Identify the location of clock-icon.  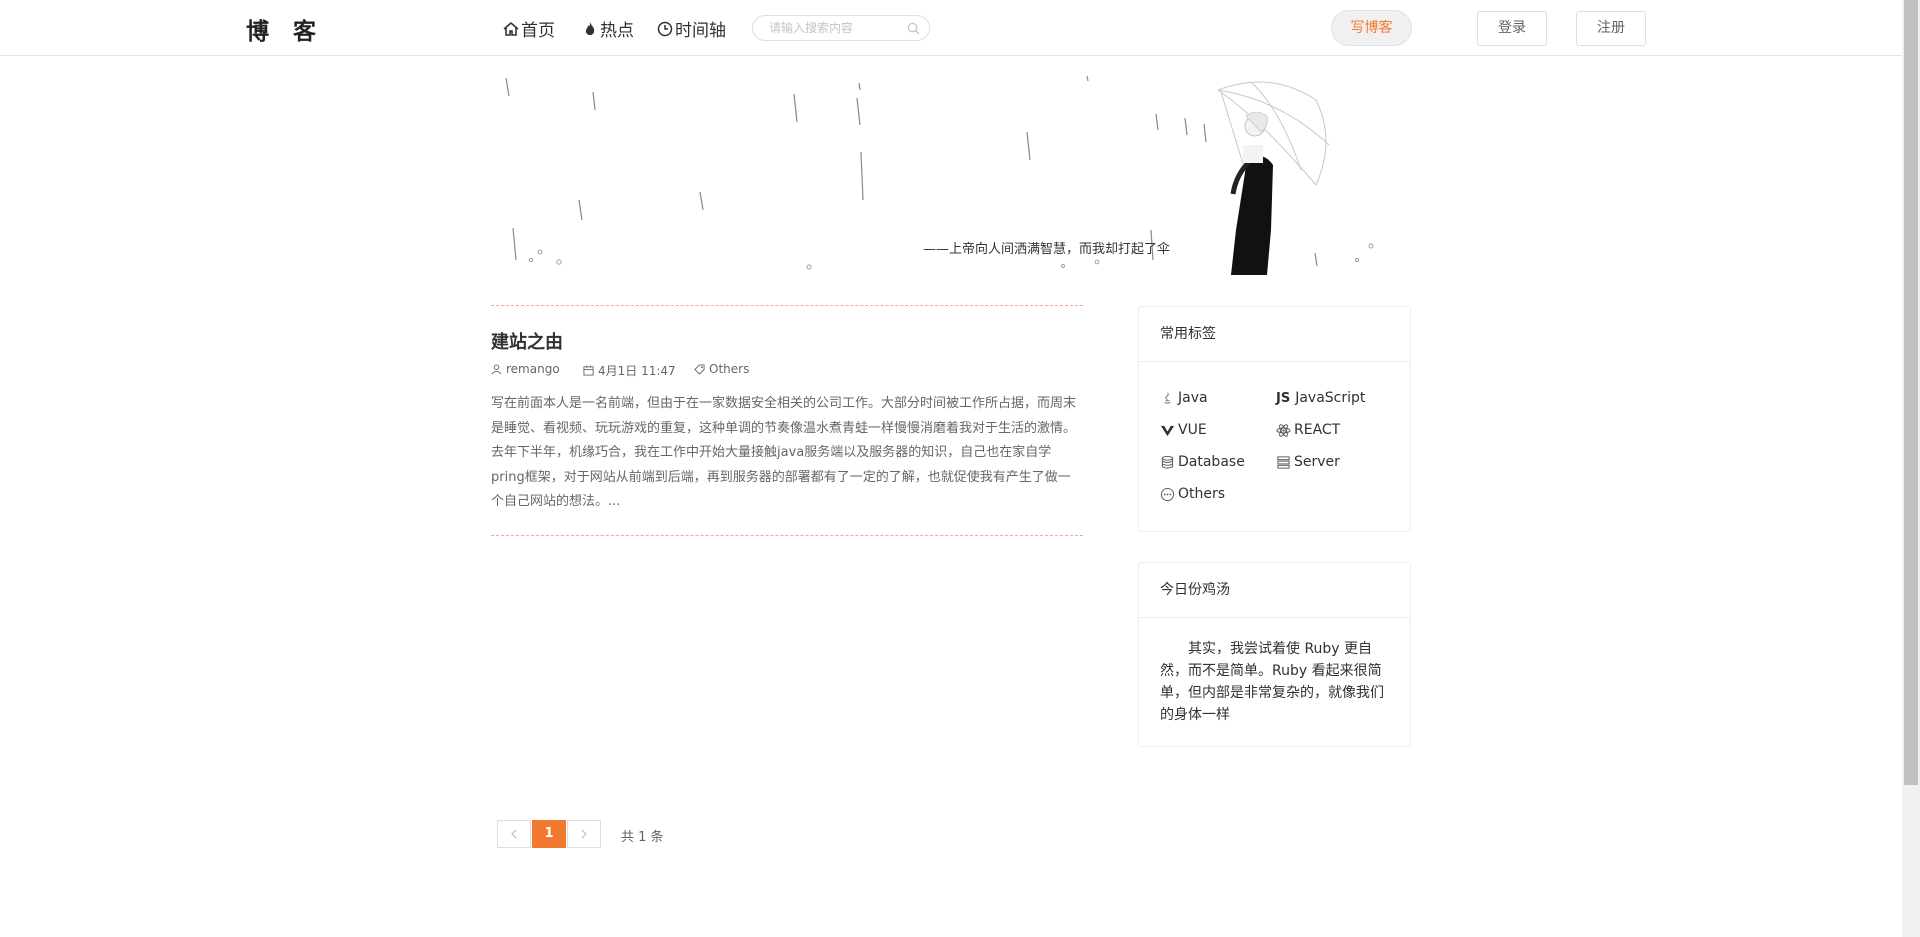
(665, 28).